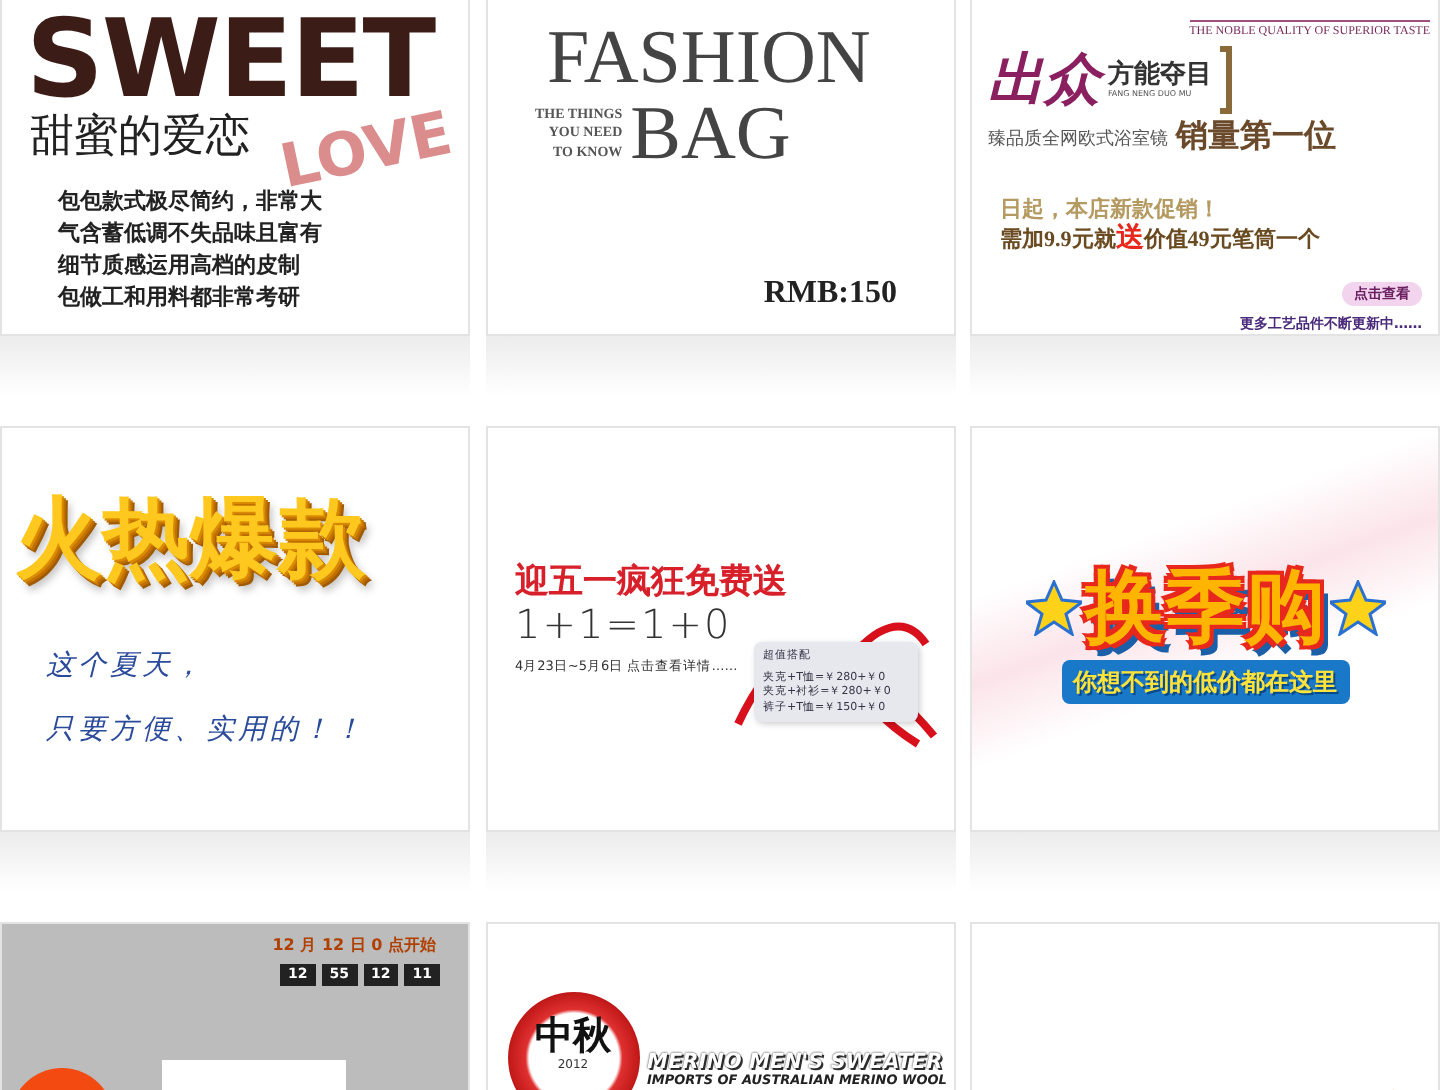 This screenshot has height=1090, width=1440. I want to click on slogan-line: 只要方便、实用的！！, so click(206, 730).